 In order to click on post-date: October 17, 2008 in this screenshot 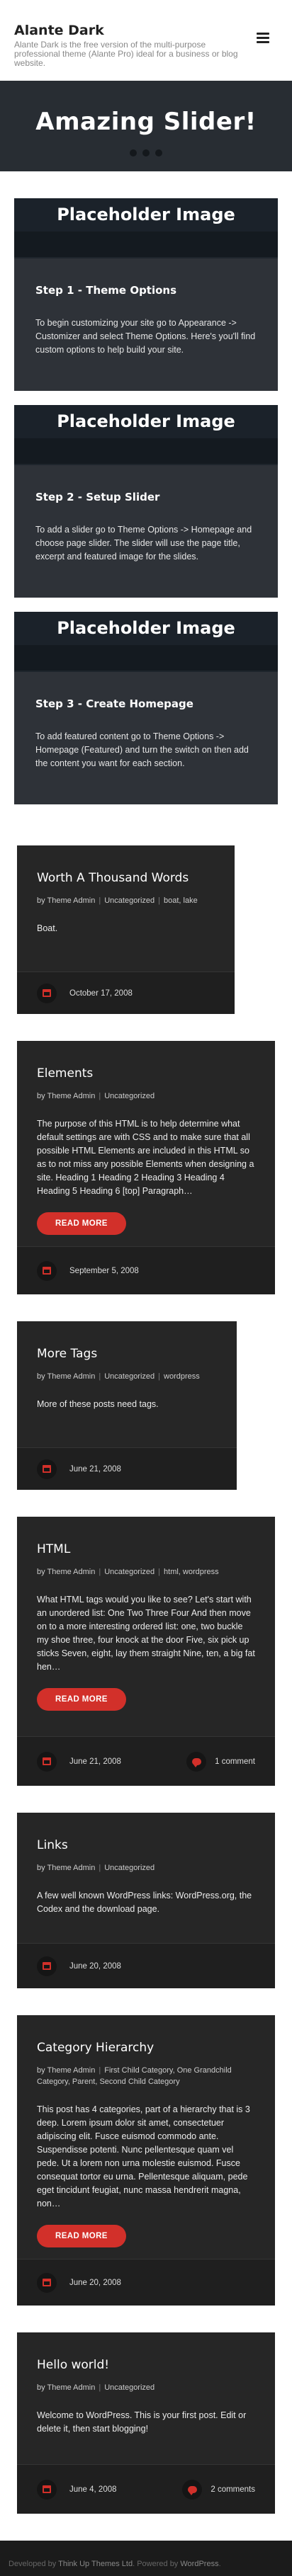, I will do `click(101, 993)`.